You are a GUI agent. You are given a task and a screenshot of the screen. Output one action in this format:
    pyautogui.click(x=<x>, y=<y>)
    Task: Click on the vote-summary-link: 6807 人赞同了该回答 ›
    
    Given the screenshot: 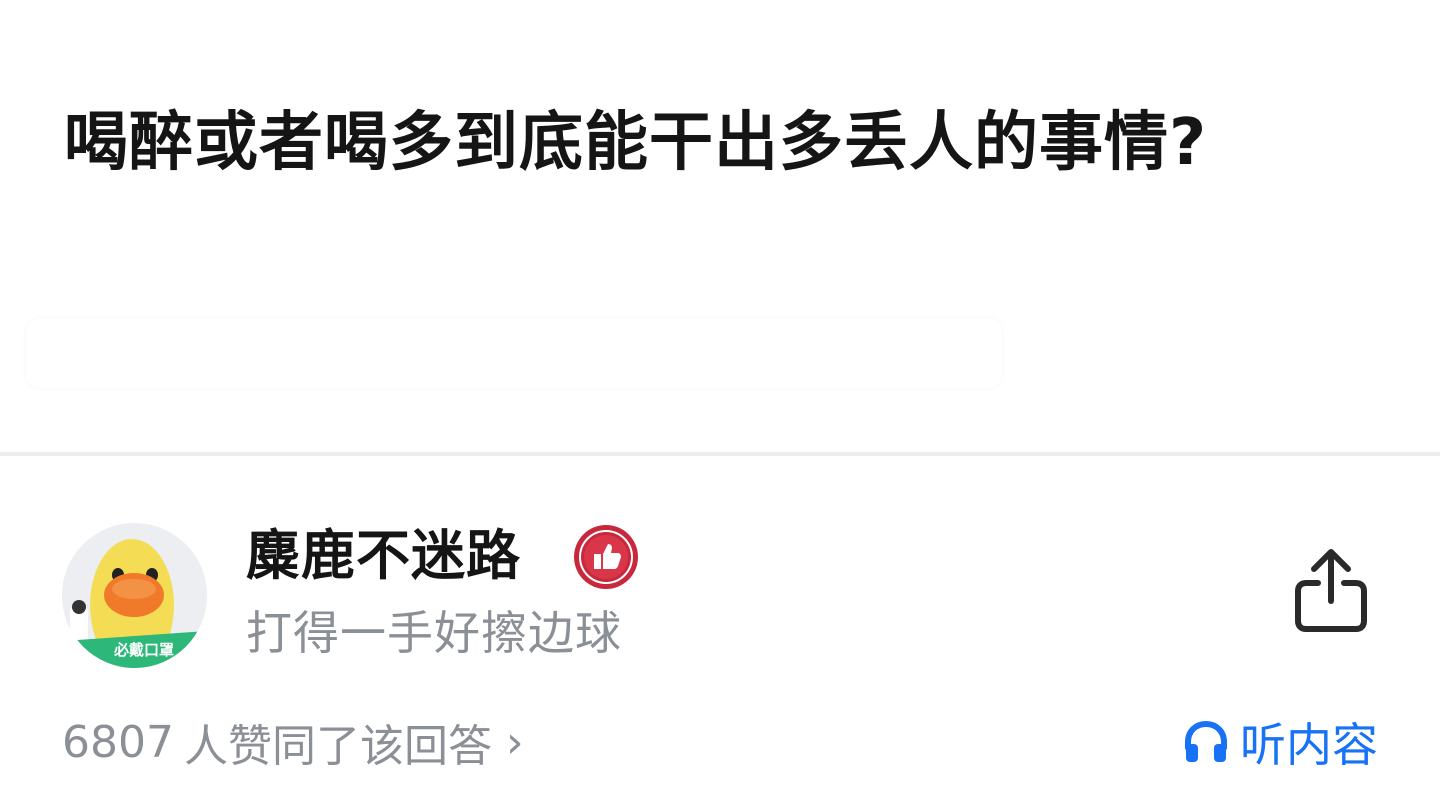 What is the action you would take?
    pyautogui.click(x=293, y=742)
    